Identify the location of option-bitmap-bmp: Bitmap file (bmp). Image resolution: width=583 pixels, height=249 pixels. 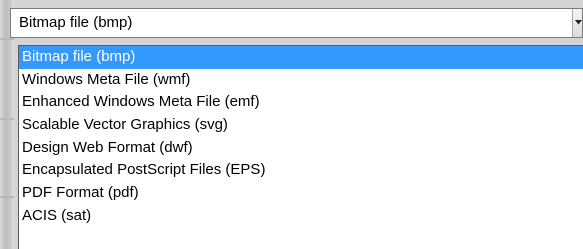
(301, 57).